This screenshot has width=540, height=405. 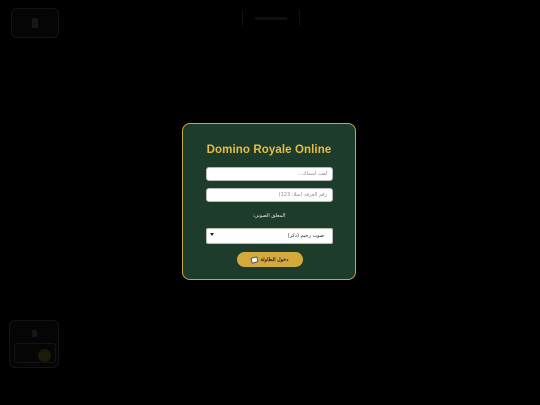 I want to click on menu-icon, so click(x=35, y=23).